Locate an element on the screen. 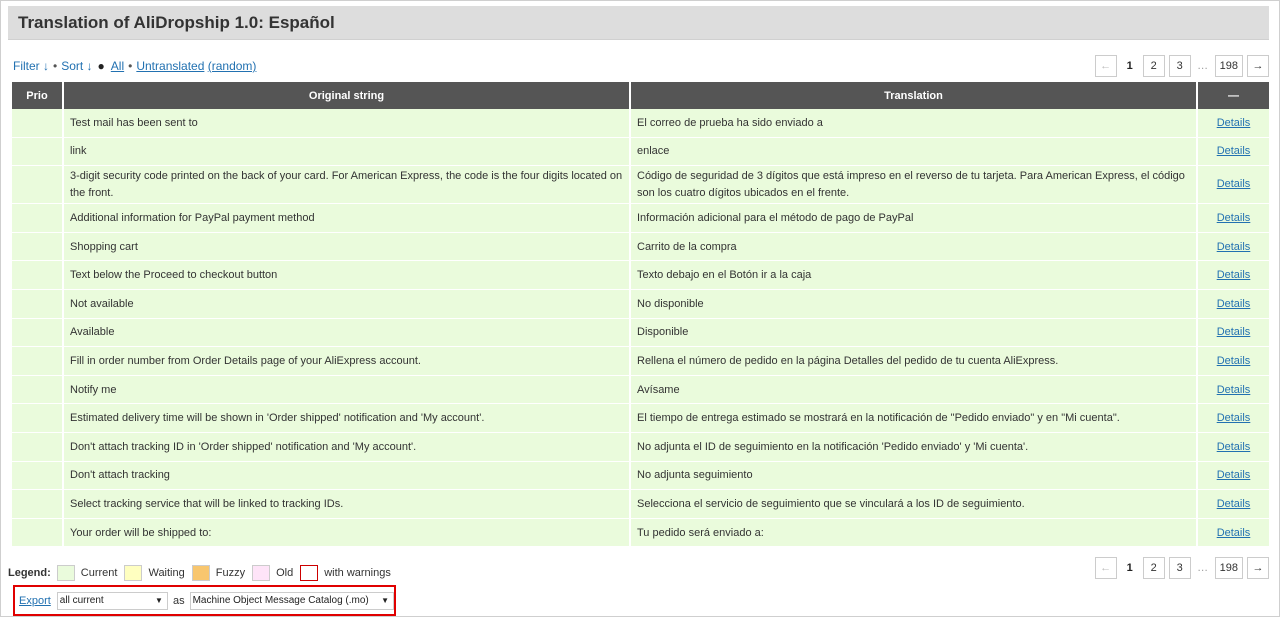 The width and height of the screenshot is (1280, 617). export-format-select: Machine Object Message Catalog (.mo) ▼ is located at coordinates (291, 600).